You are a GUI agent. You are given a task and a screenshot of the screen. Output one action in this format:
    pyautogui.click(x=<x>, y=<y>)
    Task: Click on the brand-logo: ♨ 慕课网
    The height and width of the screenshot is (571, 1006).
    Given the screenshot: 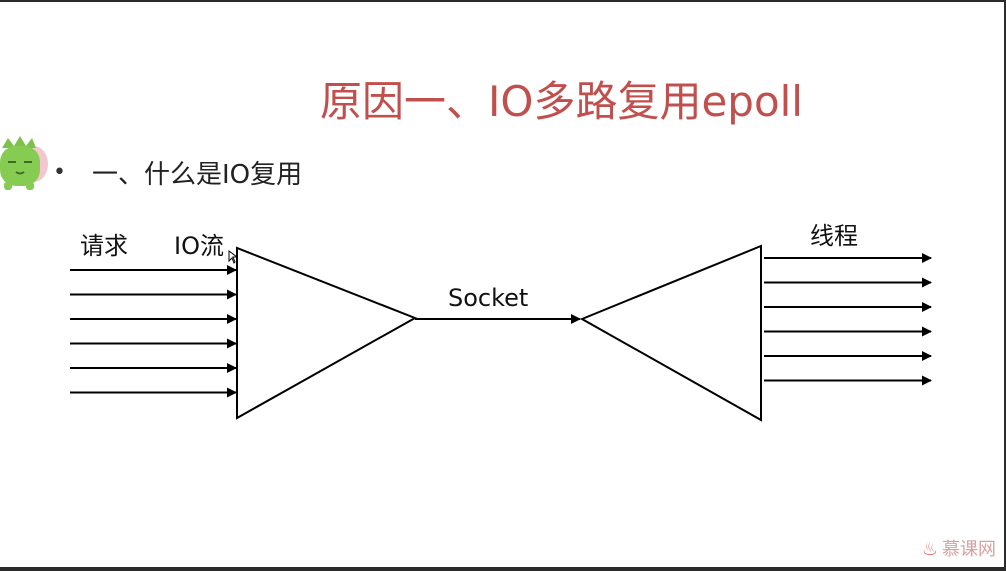 What is the action you would take?
    pyautogui.click(x=959, y=548)
    